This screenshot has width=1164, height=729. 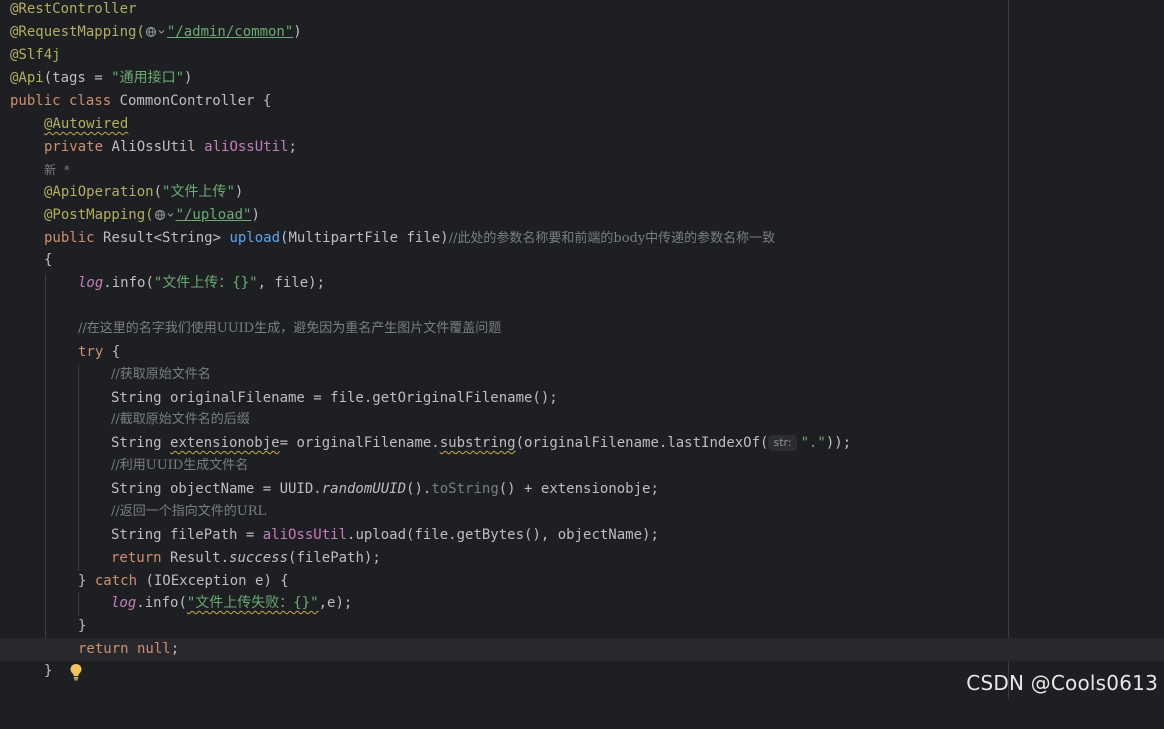 What do you see at coordinates (74, 238) in the screenshot?
I see `keyword-token: public` at bounding box center [74, 238].